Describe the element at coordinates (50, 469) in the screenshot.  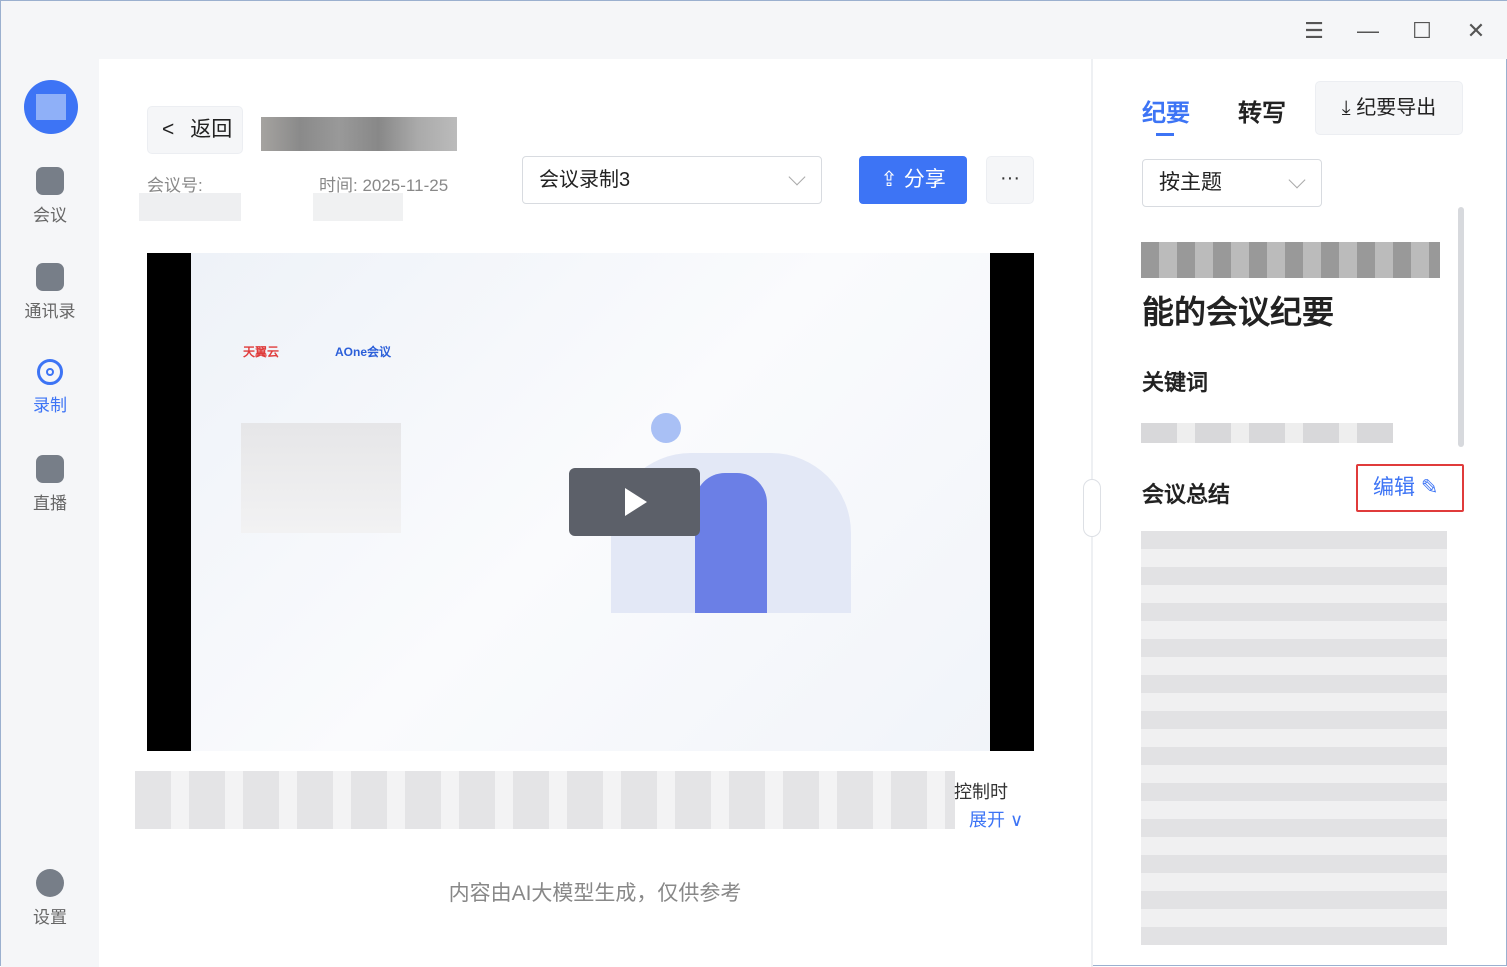
I see `tv-icon` at that location.